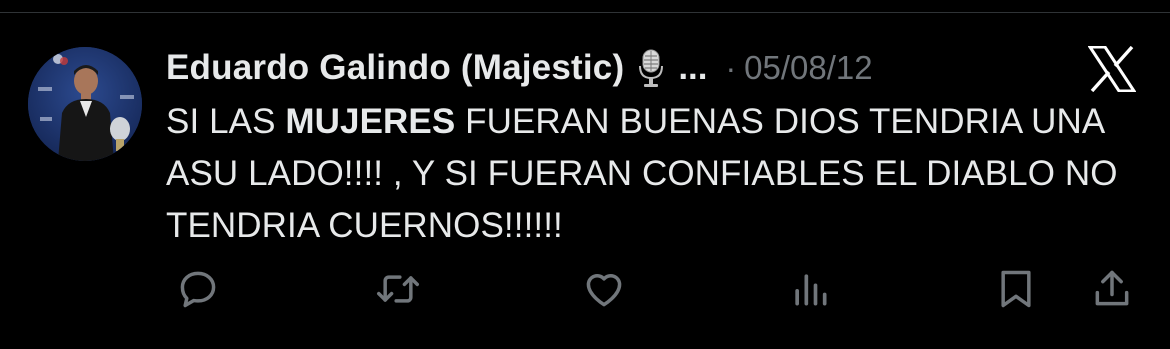 Image resolution: width=1170 pixels, height=349 pixels. I want to click on heart-icon, so click(604, 291).